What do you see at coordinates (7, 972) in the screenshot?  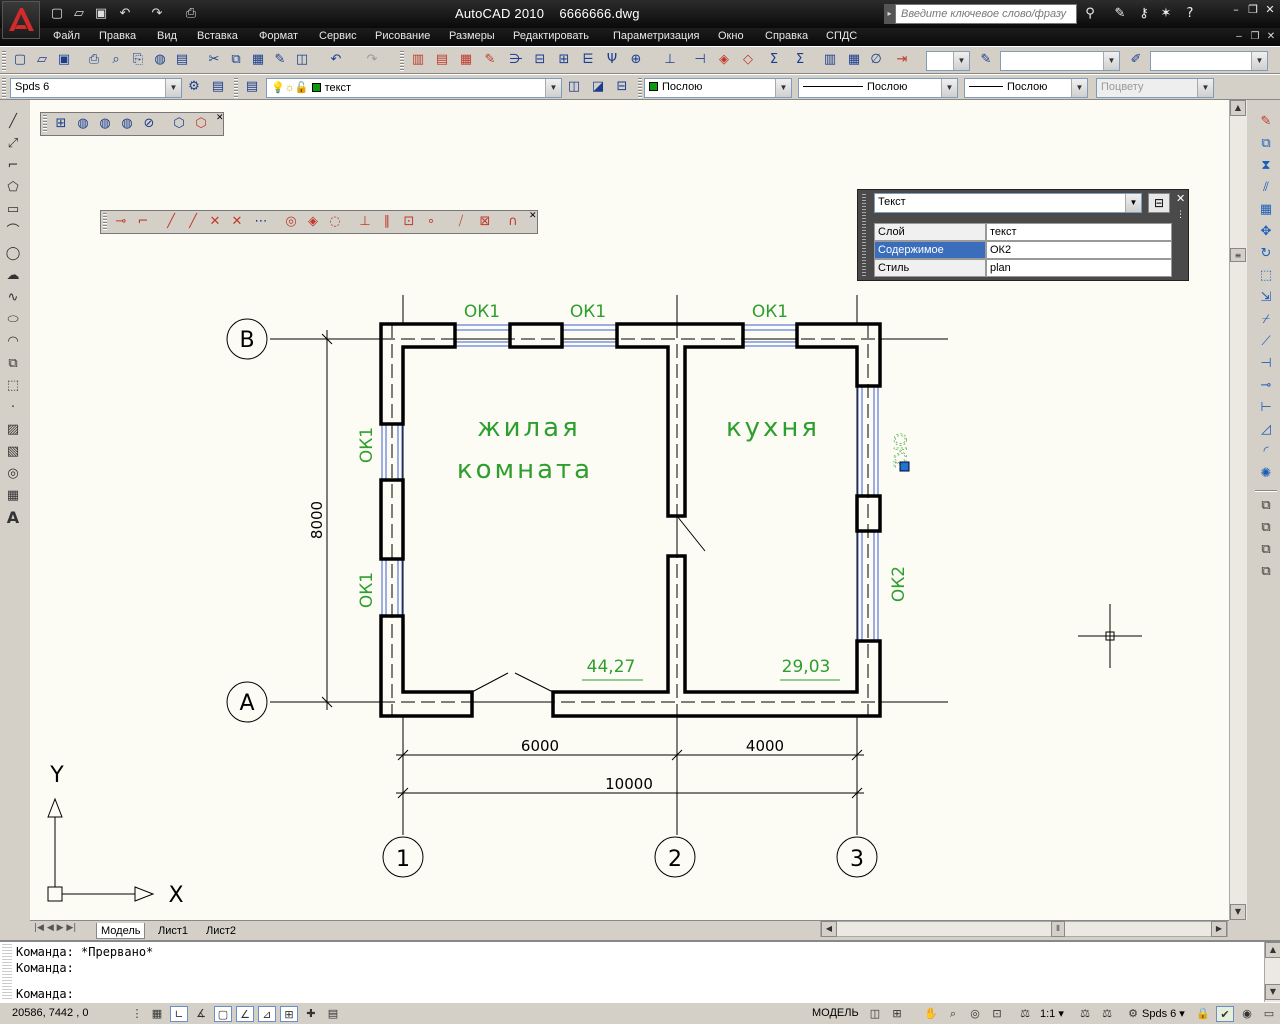 I see `command-grip` at bounding box center [7, 972].